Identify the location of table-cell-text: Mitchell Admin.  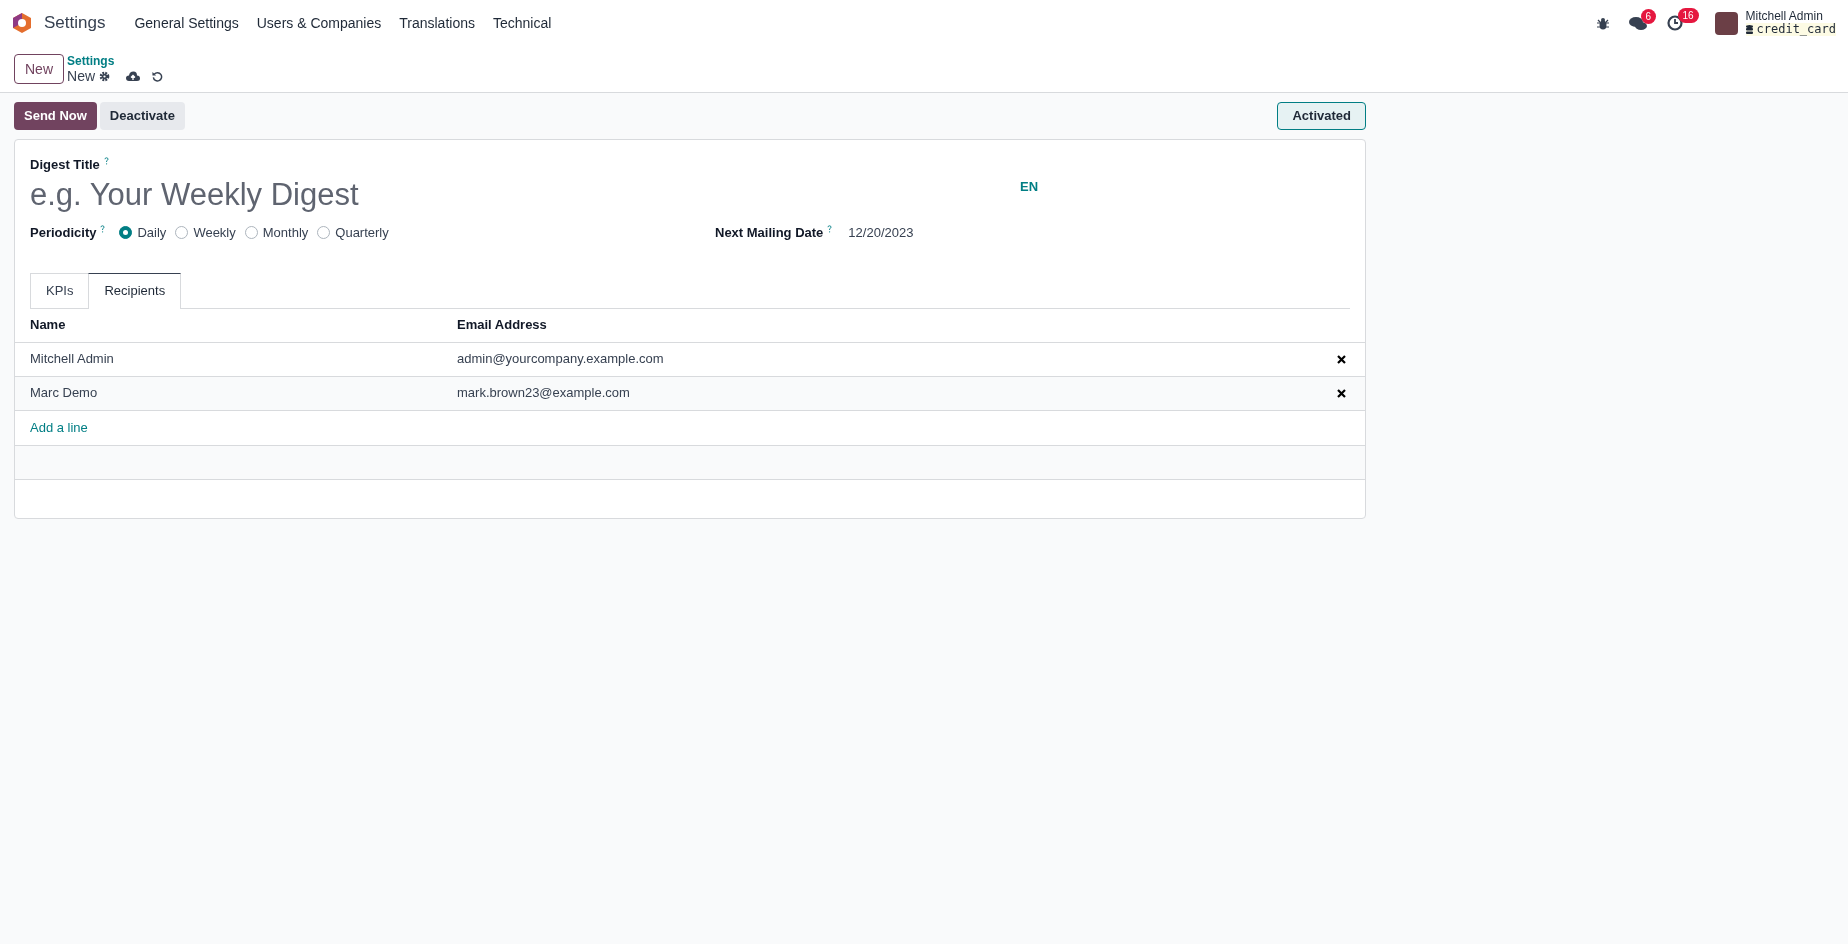
(72, 359).